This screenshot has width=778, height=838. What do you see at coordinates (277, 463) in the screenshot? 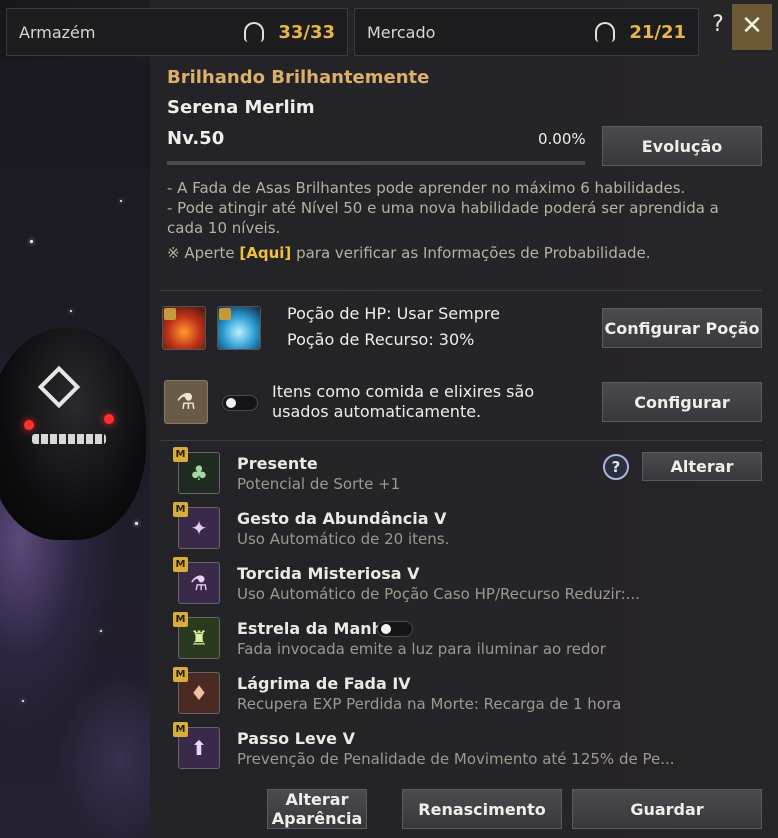
I see `skill-name: Presente` at bounding box center [277, 463].